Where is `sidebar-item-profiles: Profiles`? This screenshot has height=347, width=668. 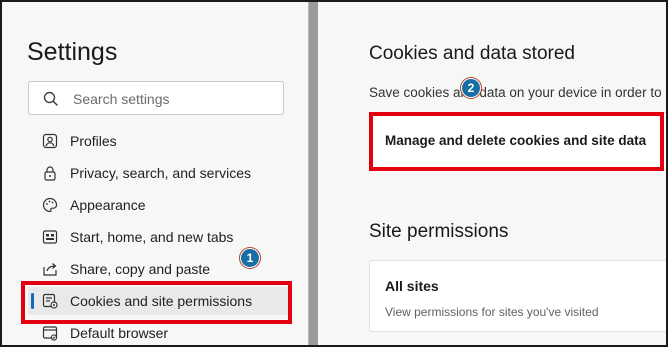 sidebar-item-profiles: Profiles is located at coordinates (158, 141).